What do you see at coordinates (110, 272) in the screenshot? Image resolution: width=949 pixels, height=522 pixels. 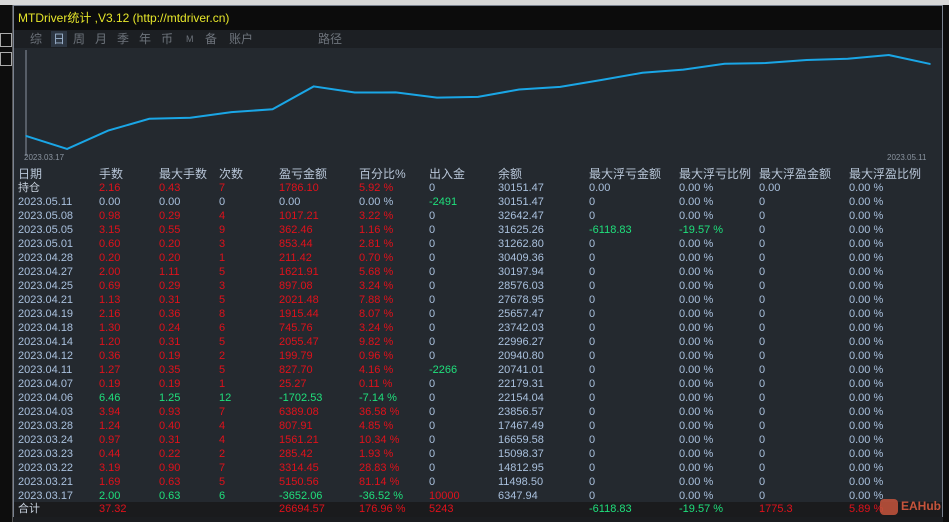 I see `cell-col-1: 2.00` at bounding box center [110, 272].